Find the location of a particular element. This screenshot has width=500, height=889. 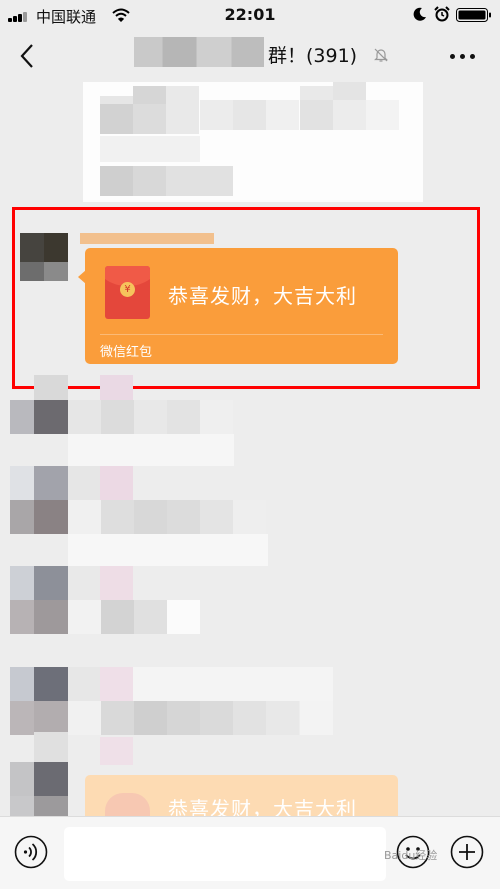

status-bar: 中国联通 22:01 is located at coordinates (250, 15).